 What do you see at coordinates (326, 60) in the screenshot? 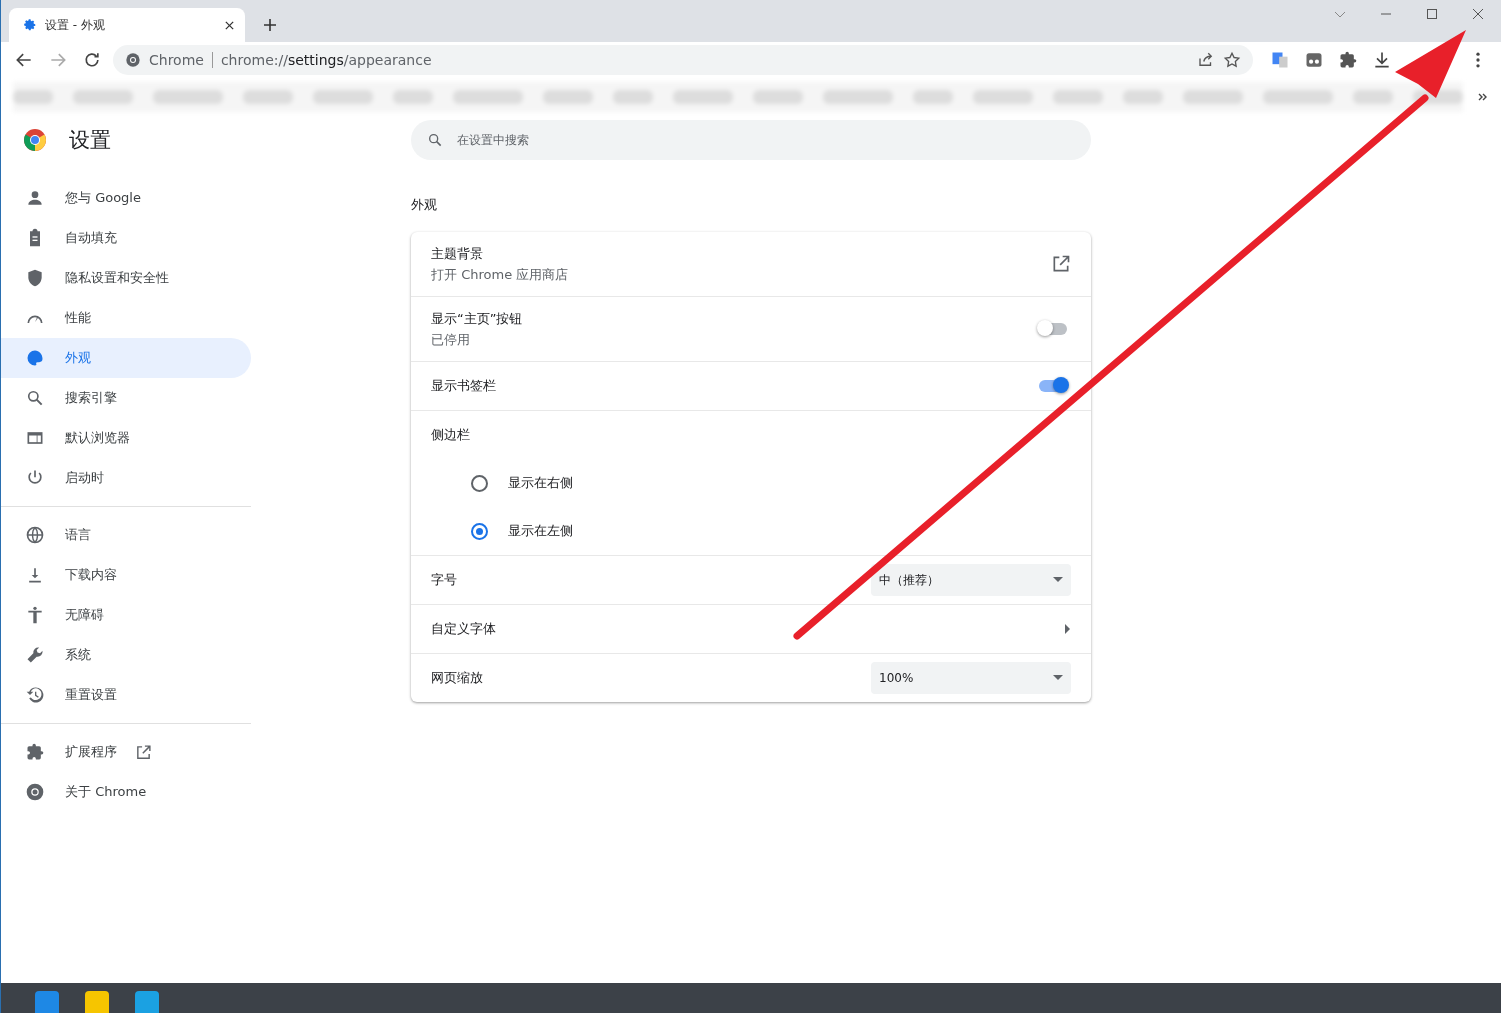
I see `url-text: chrome://settings/appearance` at bounding box center [326, 60].